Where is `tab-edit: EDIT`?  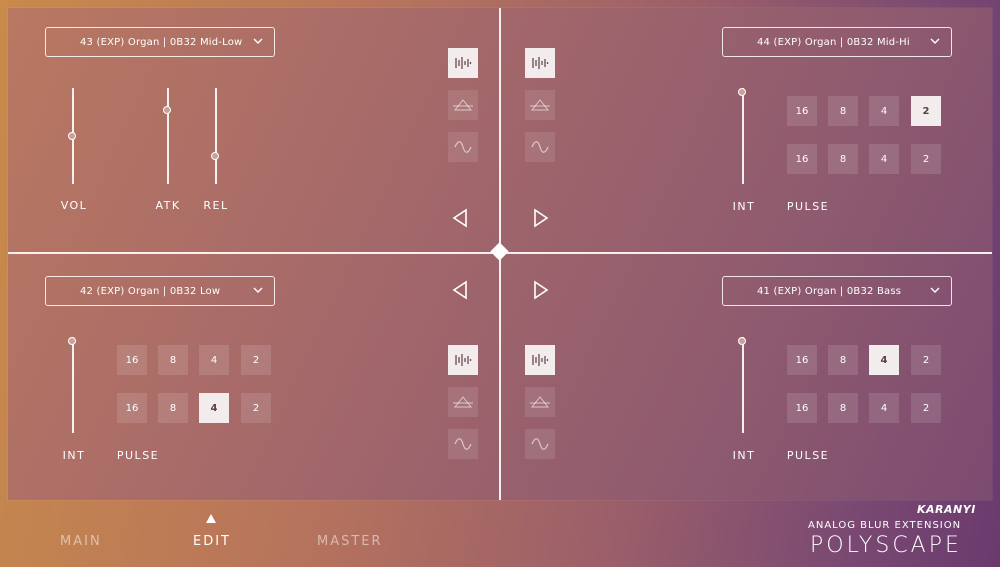
tab-edit: EDIT is located at coordinates (212, 541).